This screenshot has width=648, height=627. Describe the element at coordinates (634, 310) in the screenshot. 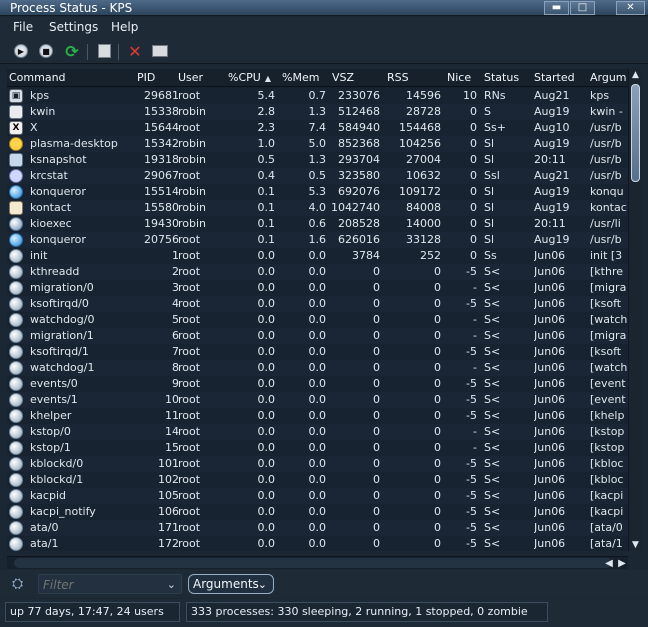

I see `vertical-scrollbar: ▲ ▼` at that location.